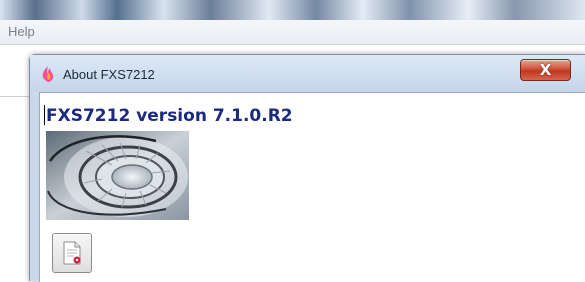 Image resolution: width=585 pixels, height=282 pixels. I want to click on document-button, so click(72, 253).